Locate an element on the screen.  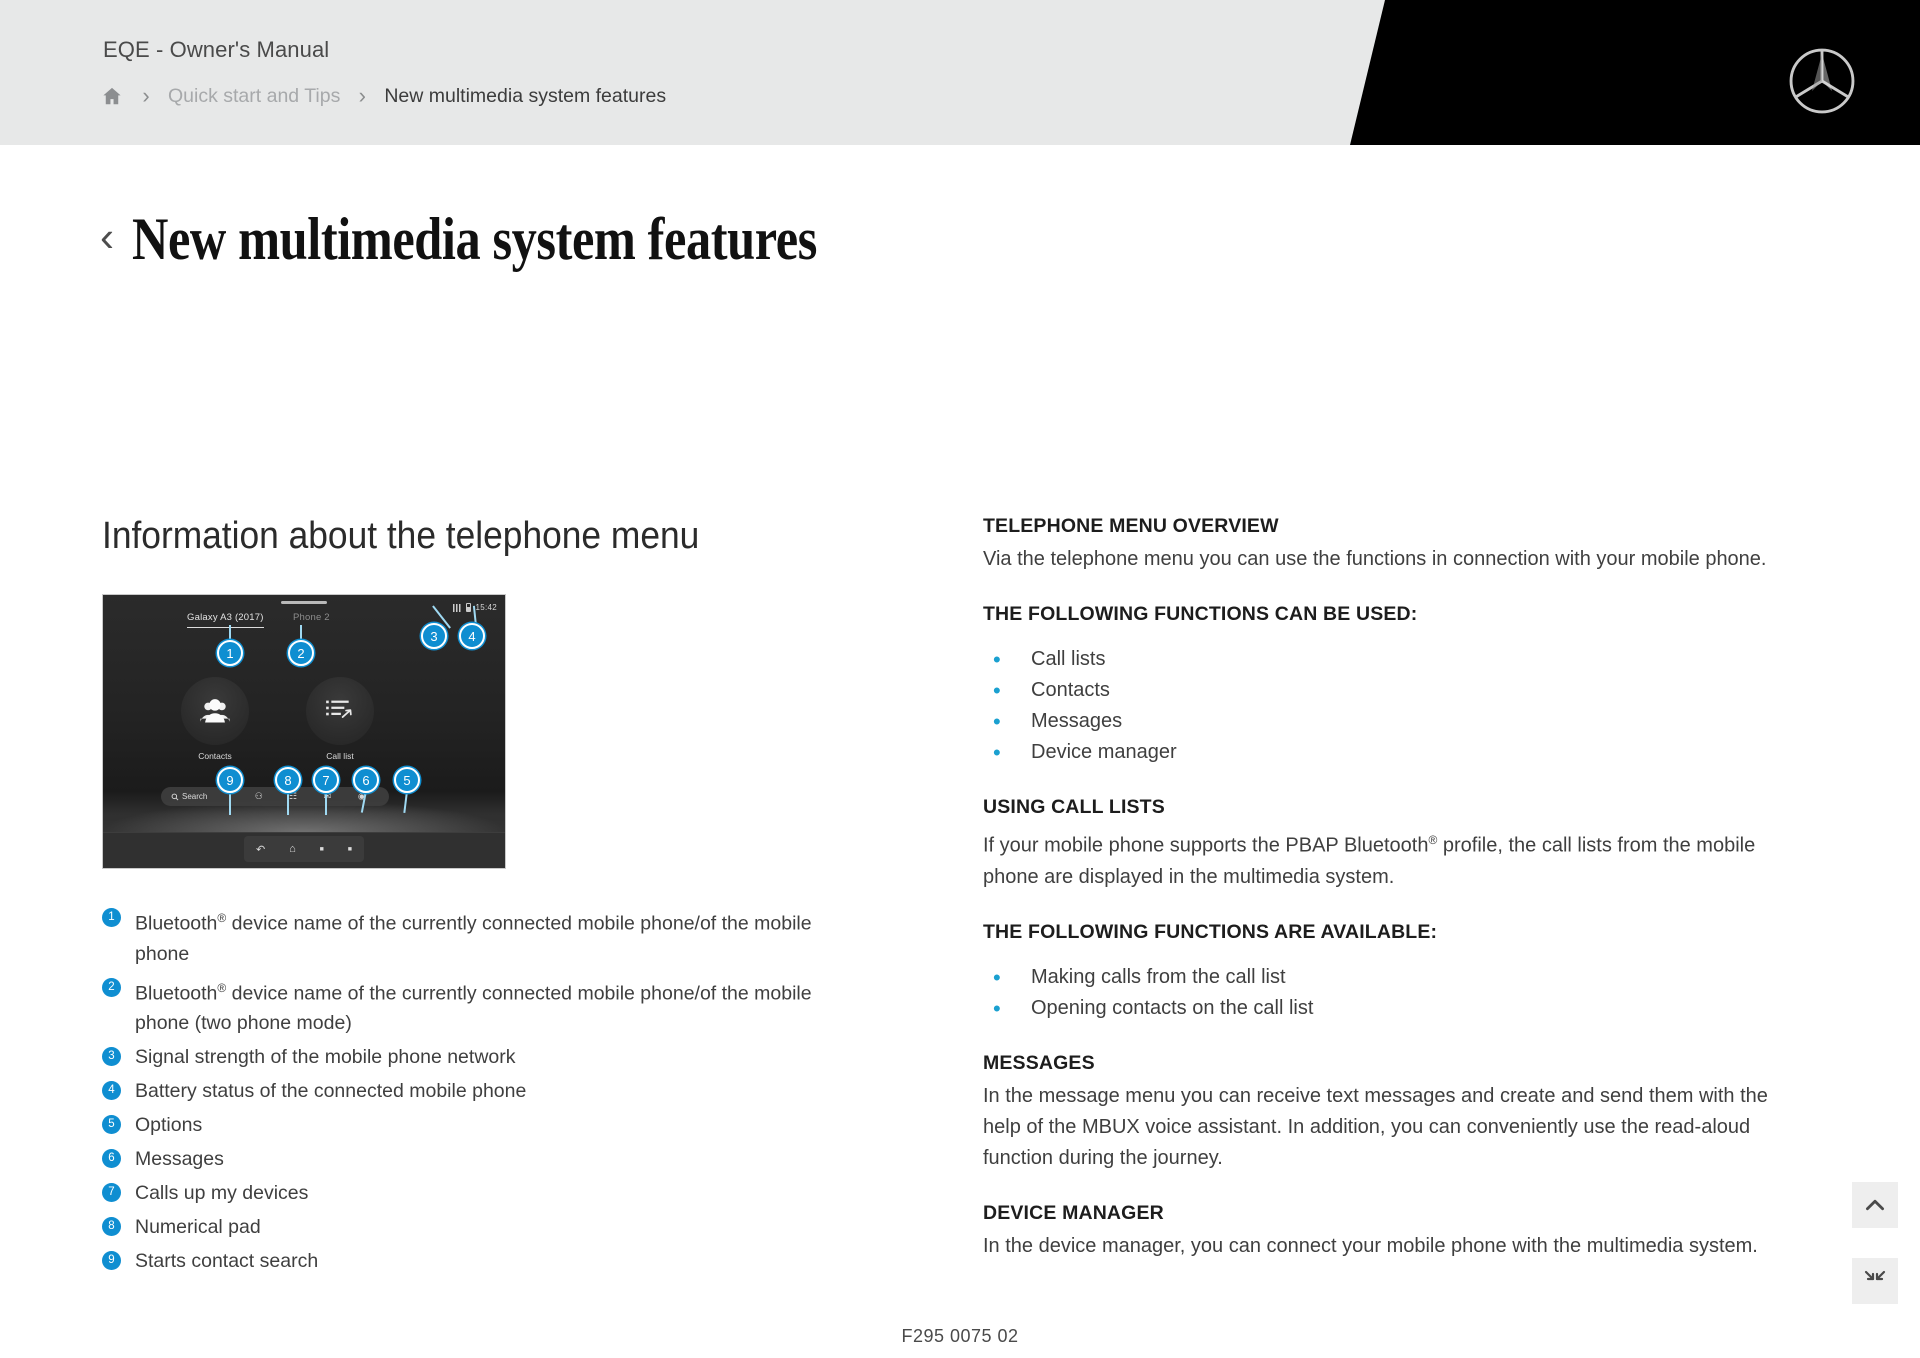
illustration-bottom-controls: ↶ ⌂ ■ ■ is located at coordinates (304, 849).